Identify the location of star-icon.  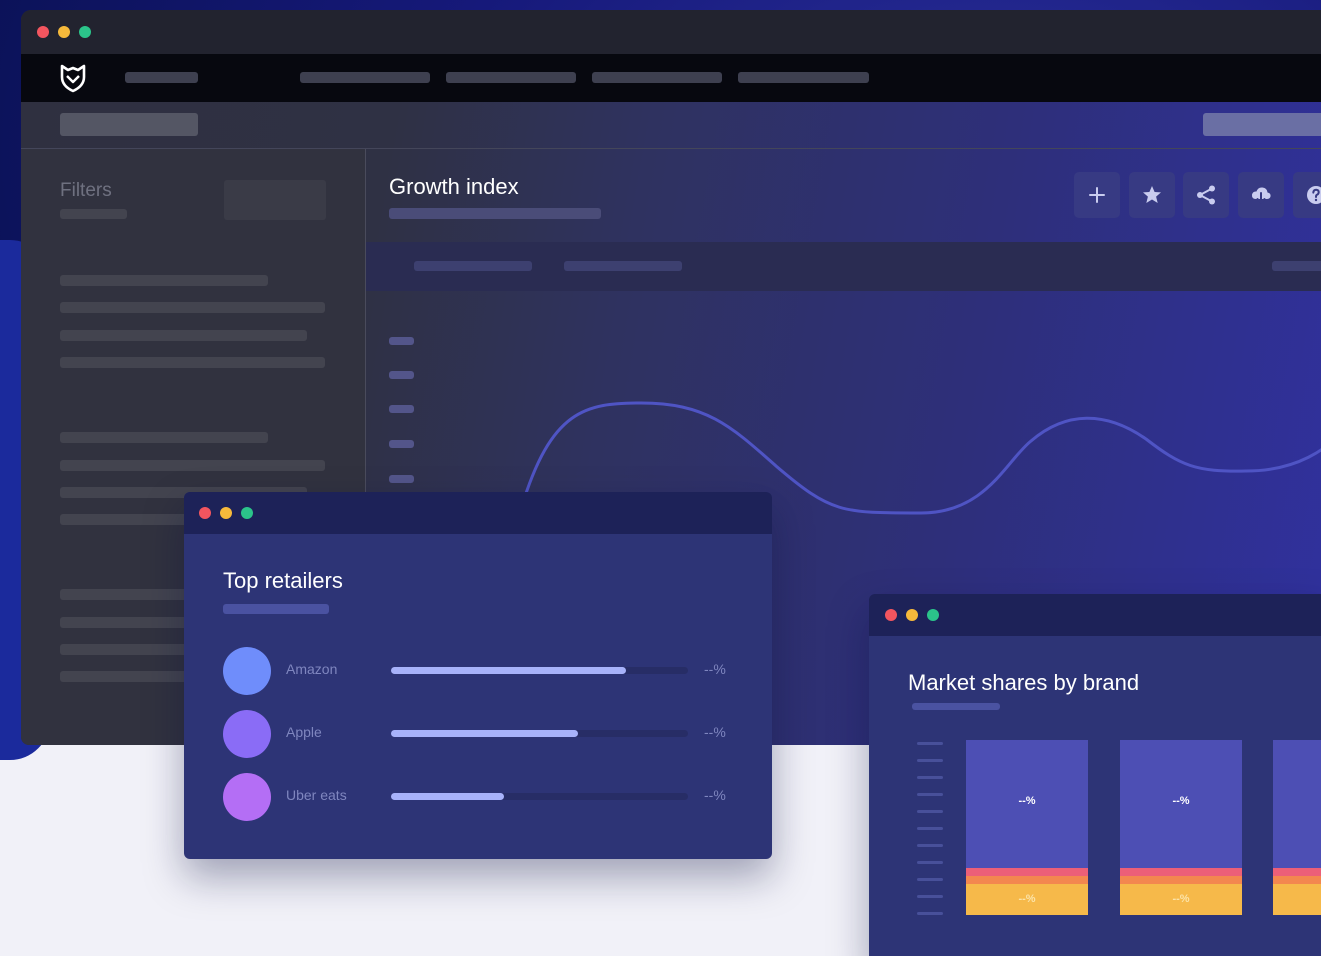
(1152, 194).